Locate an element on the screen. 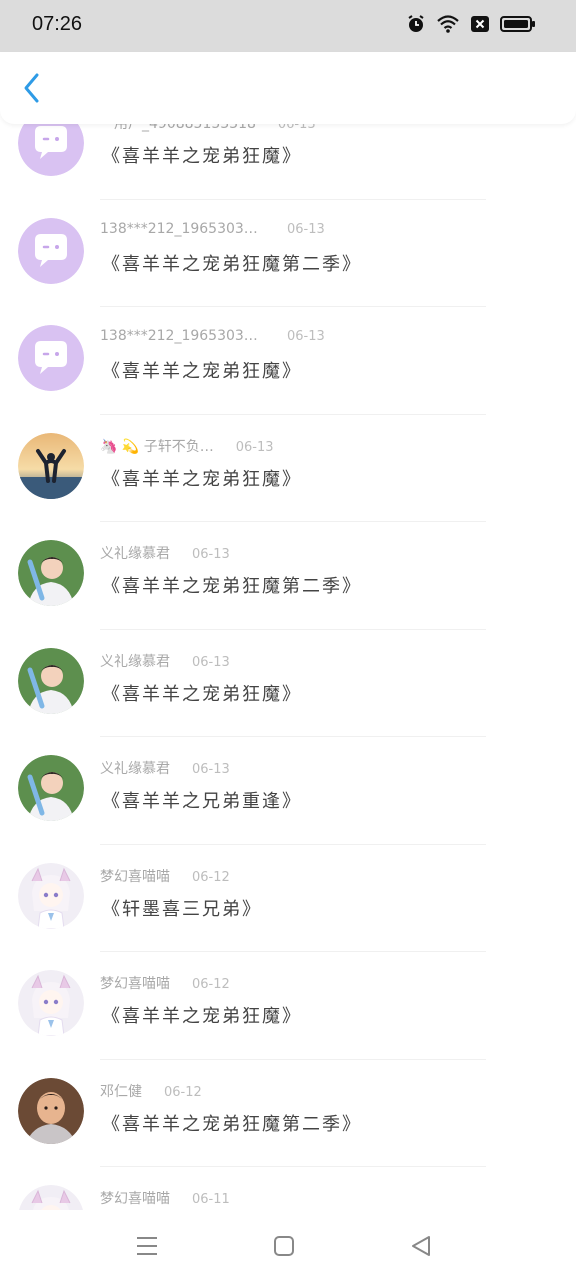  message-meta: 邓仁健 06-12 is located at coordinates (151, 1091).